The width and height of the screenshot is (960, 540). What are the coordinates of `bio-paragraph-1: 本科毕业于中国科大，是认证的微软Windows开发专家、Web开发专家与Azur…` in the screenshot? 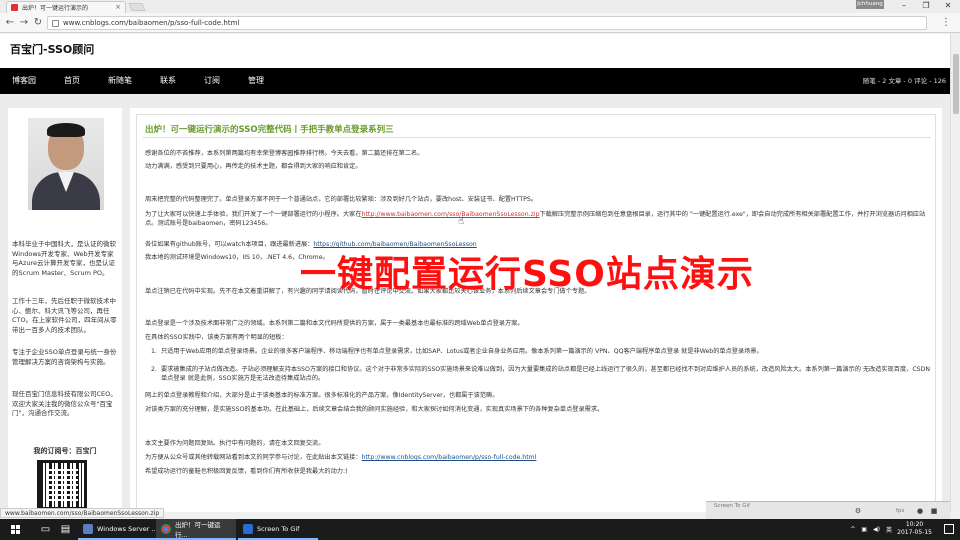 It's located at (64, 258).